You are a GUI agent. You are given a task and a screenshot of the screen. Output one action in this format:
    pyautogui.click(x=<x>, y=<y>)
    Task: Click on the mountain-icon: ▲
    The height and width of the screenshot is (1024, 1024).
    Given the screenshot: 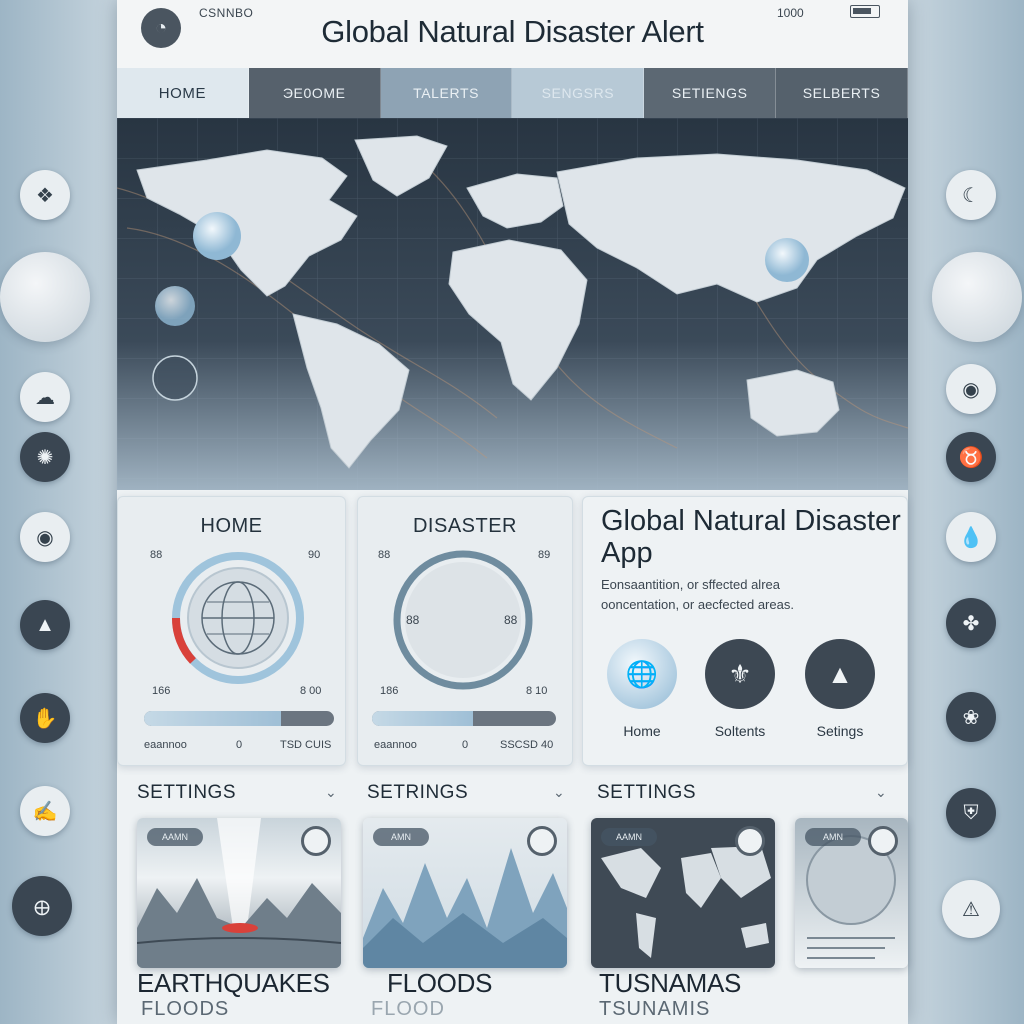 What is the action you would take?
    pyautogui.click(x=45, y=625)
    